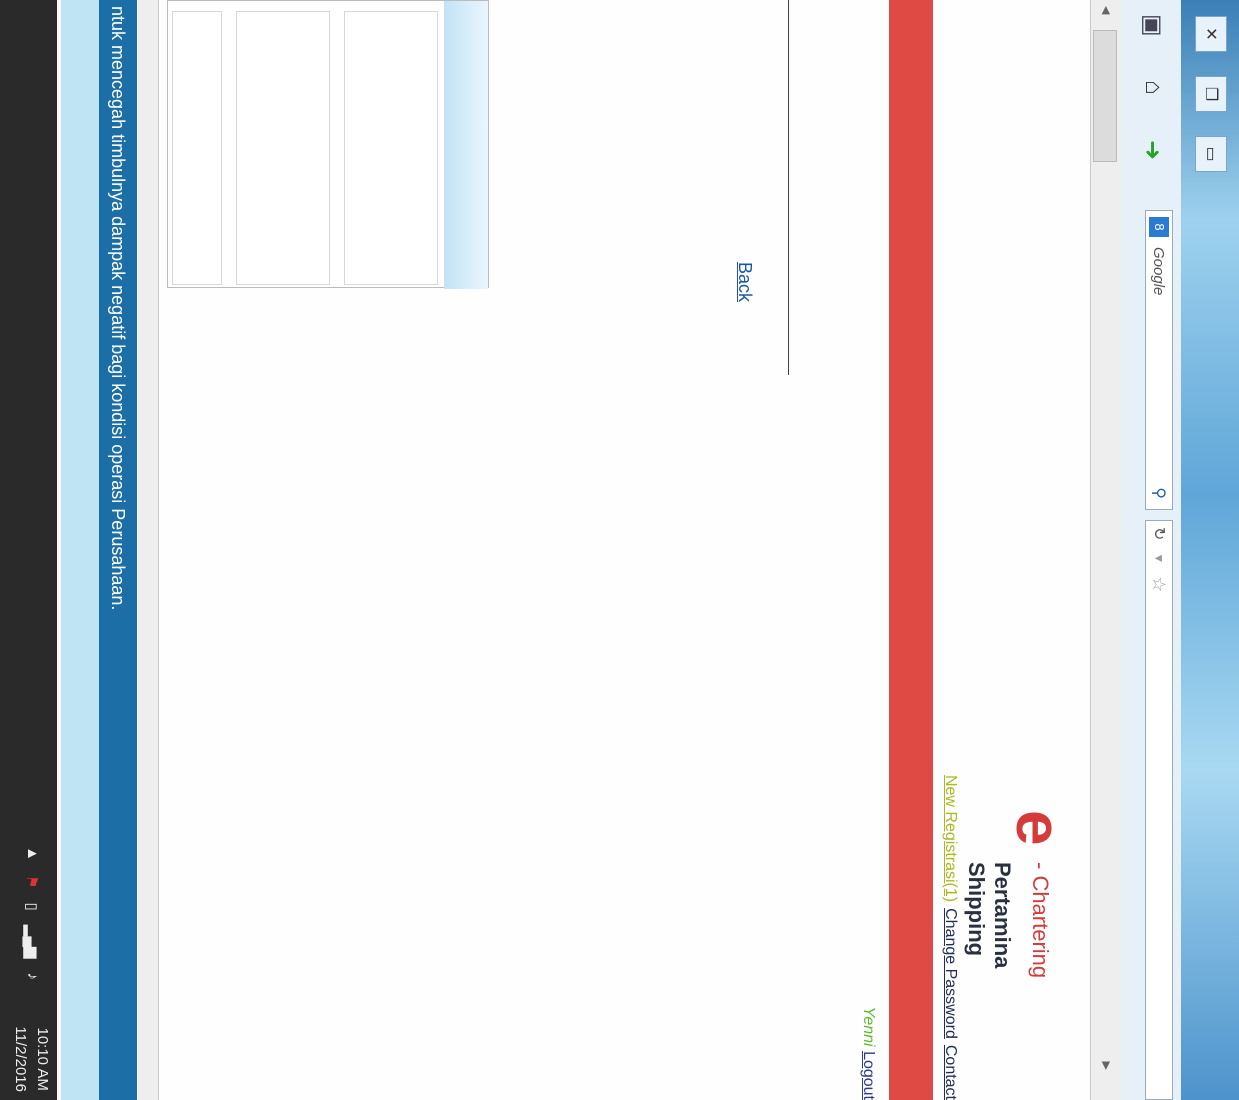  What do you see at coordinates (28, 550) in the screenshot?
I see `taskbar: ▲ ⚑ ▯ ▂▄▆ ♪ 10:10 AM 11/2/2016` at bounding box center [28, 550].